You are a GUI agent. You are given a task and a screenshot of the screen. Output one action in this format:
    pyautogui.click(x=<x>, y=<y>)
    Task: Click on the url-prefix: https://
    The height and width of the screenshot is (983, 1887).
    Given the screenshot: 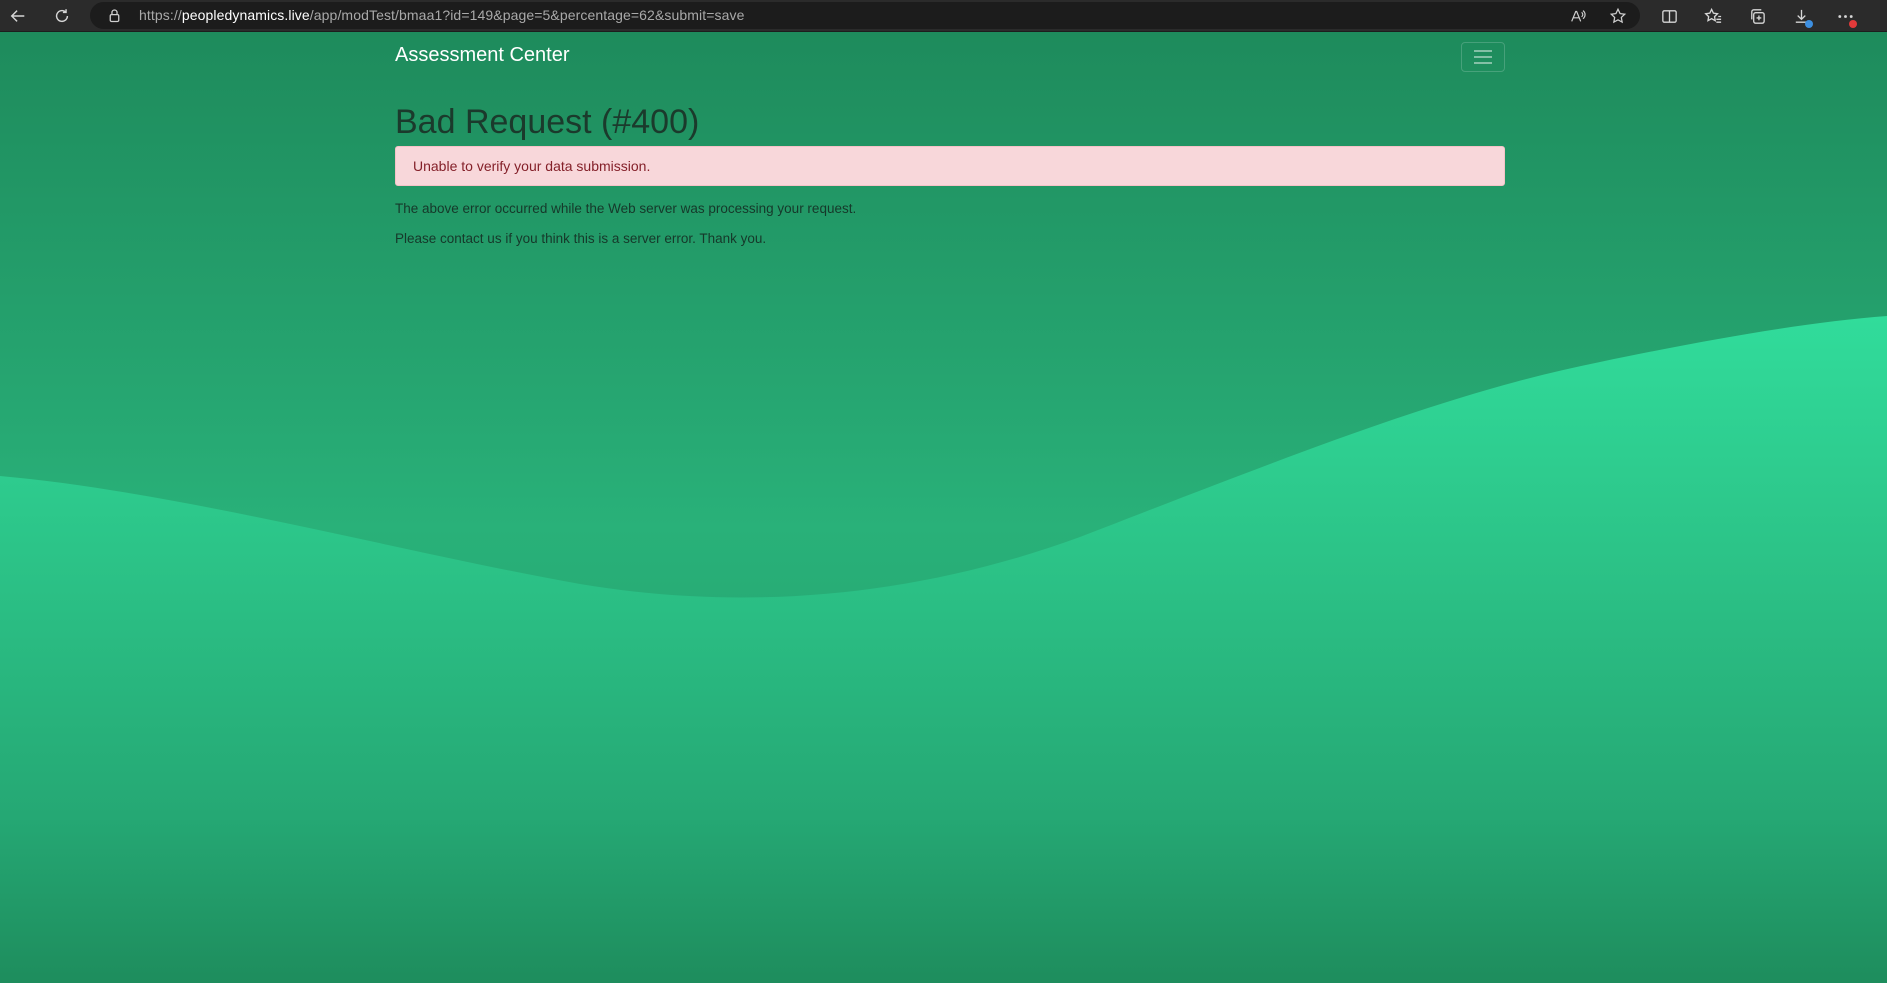 What is the action you would take?
    pyautogui.click(x=160, y=15)
    